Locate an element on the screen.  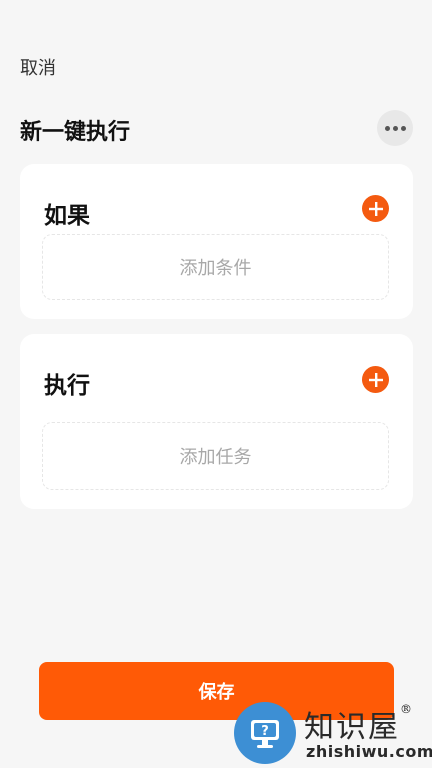
add-task-placeholder: 添加任务 is located at coordinates (215, 456).